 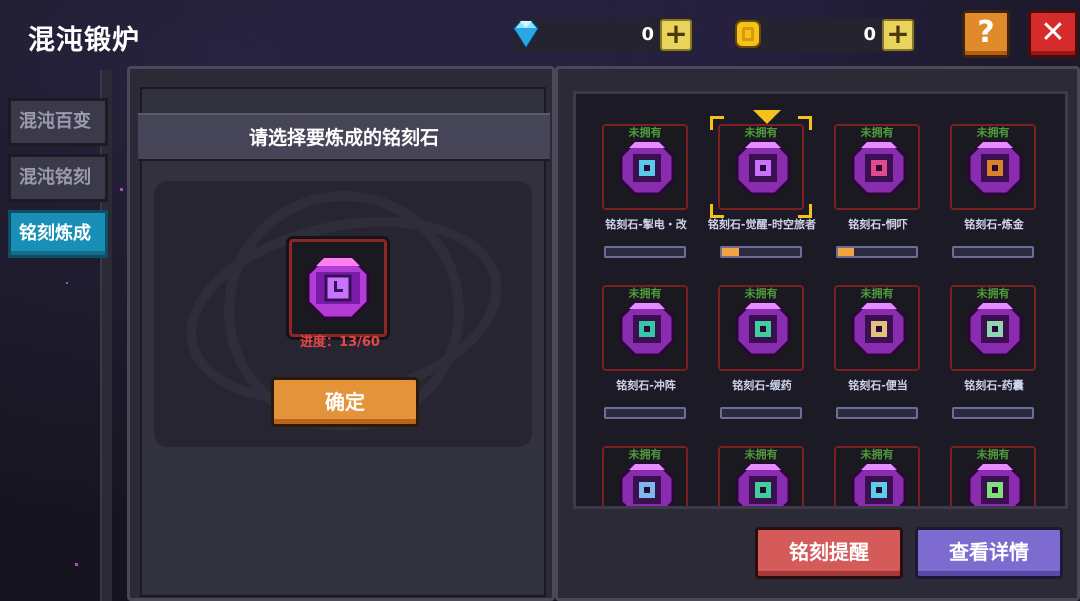 What do you see at coordinates (986, 34) in the screenshot?
I see `help-button: ?` at bounding box center [986, 34].